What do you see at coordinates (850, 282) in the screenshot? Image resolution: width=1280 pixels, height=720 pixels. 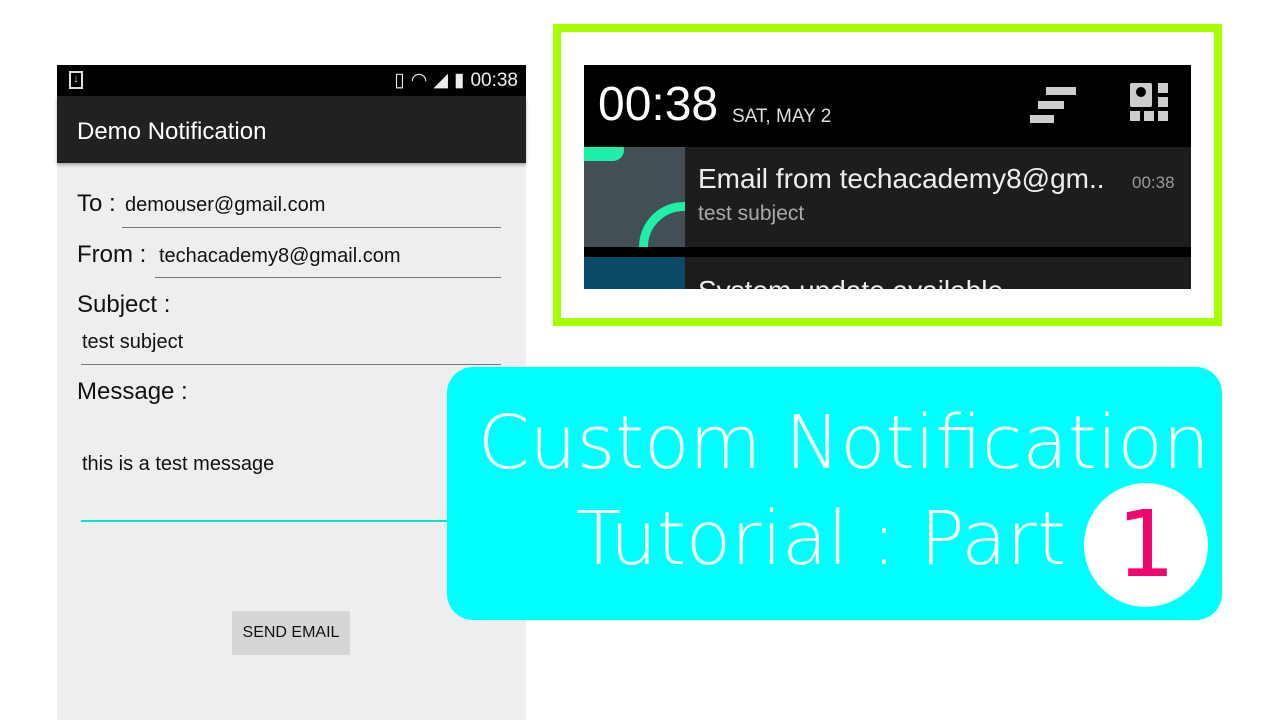 I see `notification-title: System update available` at bounding box center [850, 282].